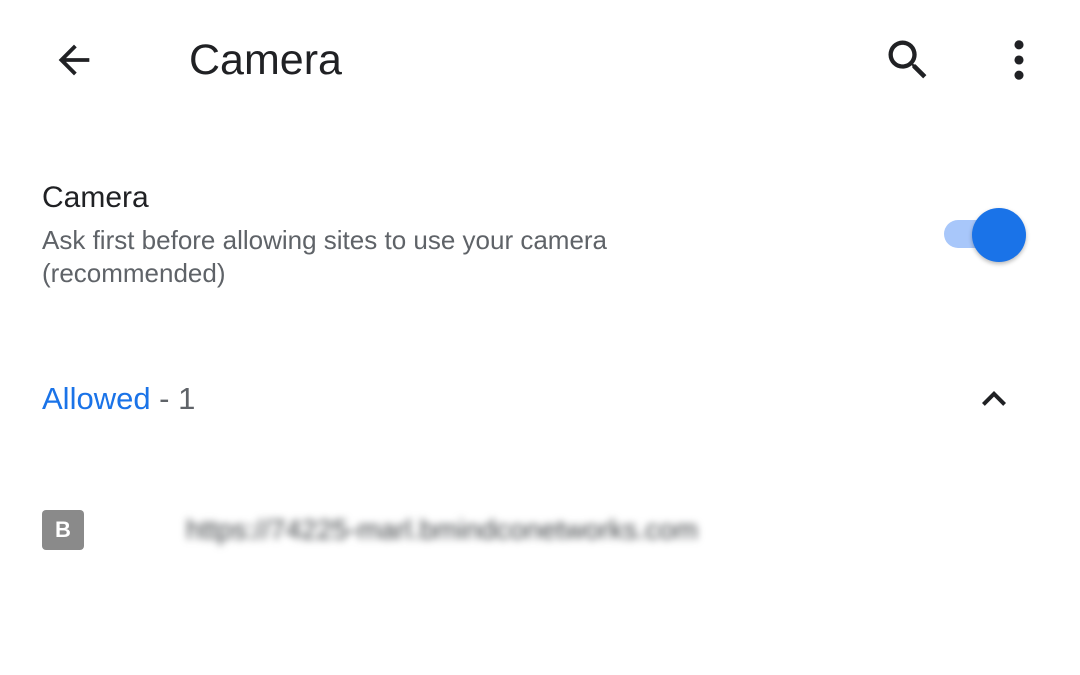 This screenshot has height=675, width=1080. Describe the element at coordinates (265, 60) in the screenshot. I see `page-title: Camera` at that location.